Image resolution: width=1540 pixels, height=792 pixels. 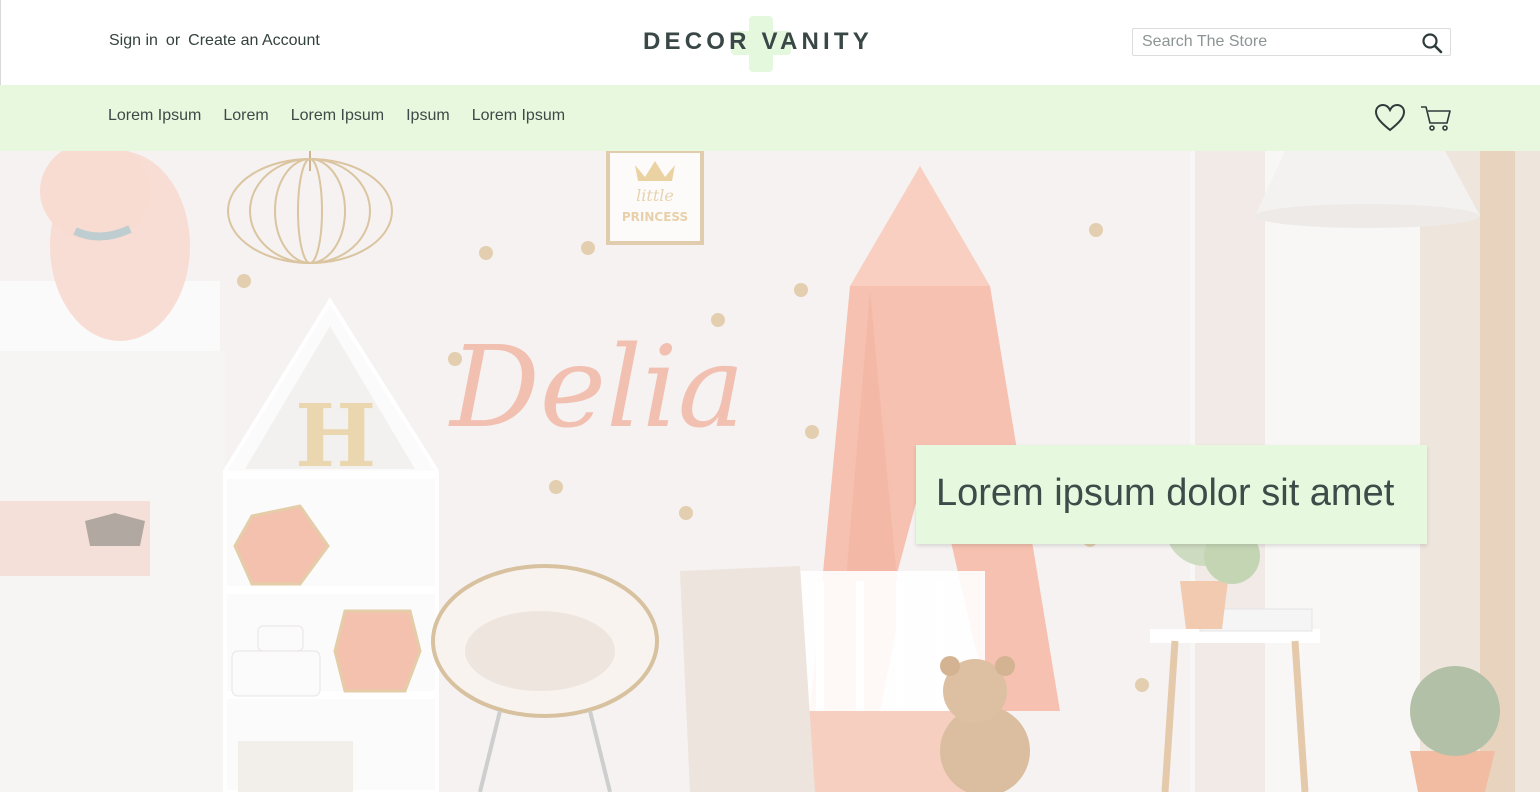 I want to click on nav-item-5: Lorem Ipsum, so click(x=518, y=116).